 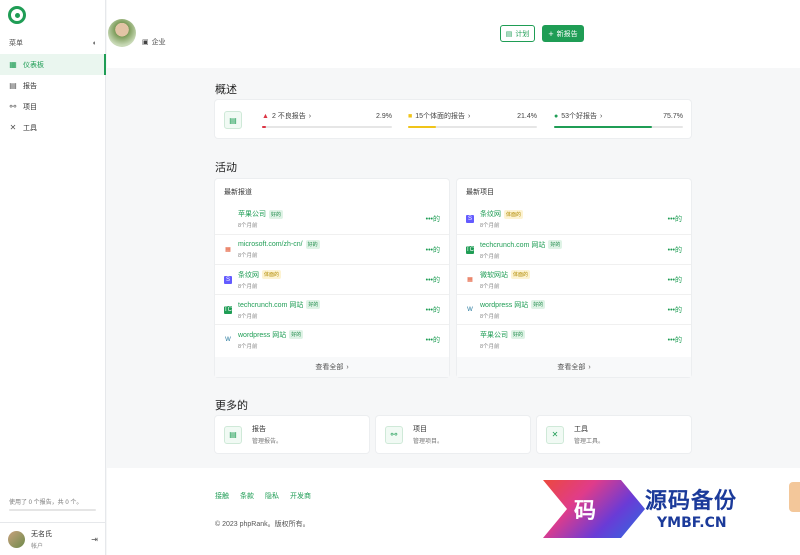 I want to click on plan-button: ▤ 计划, so click(x=517, y=33).